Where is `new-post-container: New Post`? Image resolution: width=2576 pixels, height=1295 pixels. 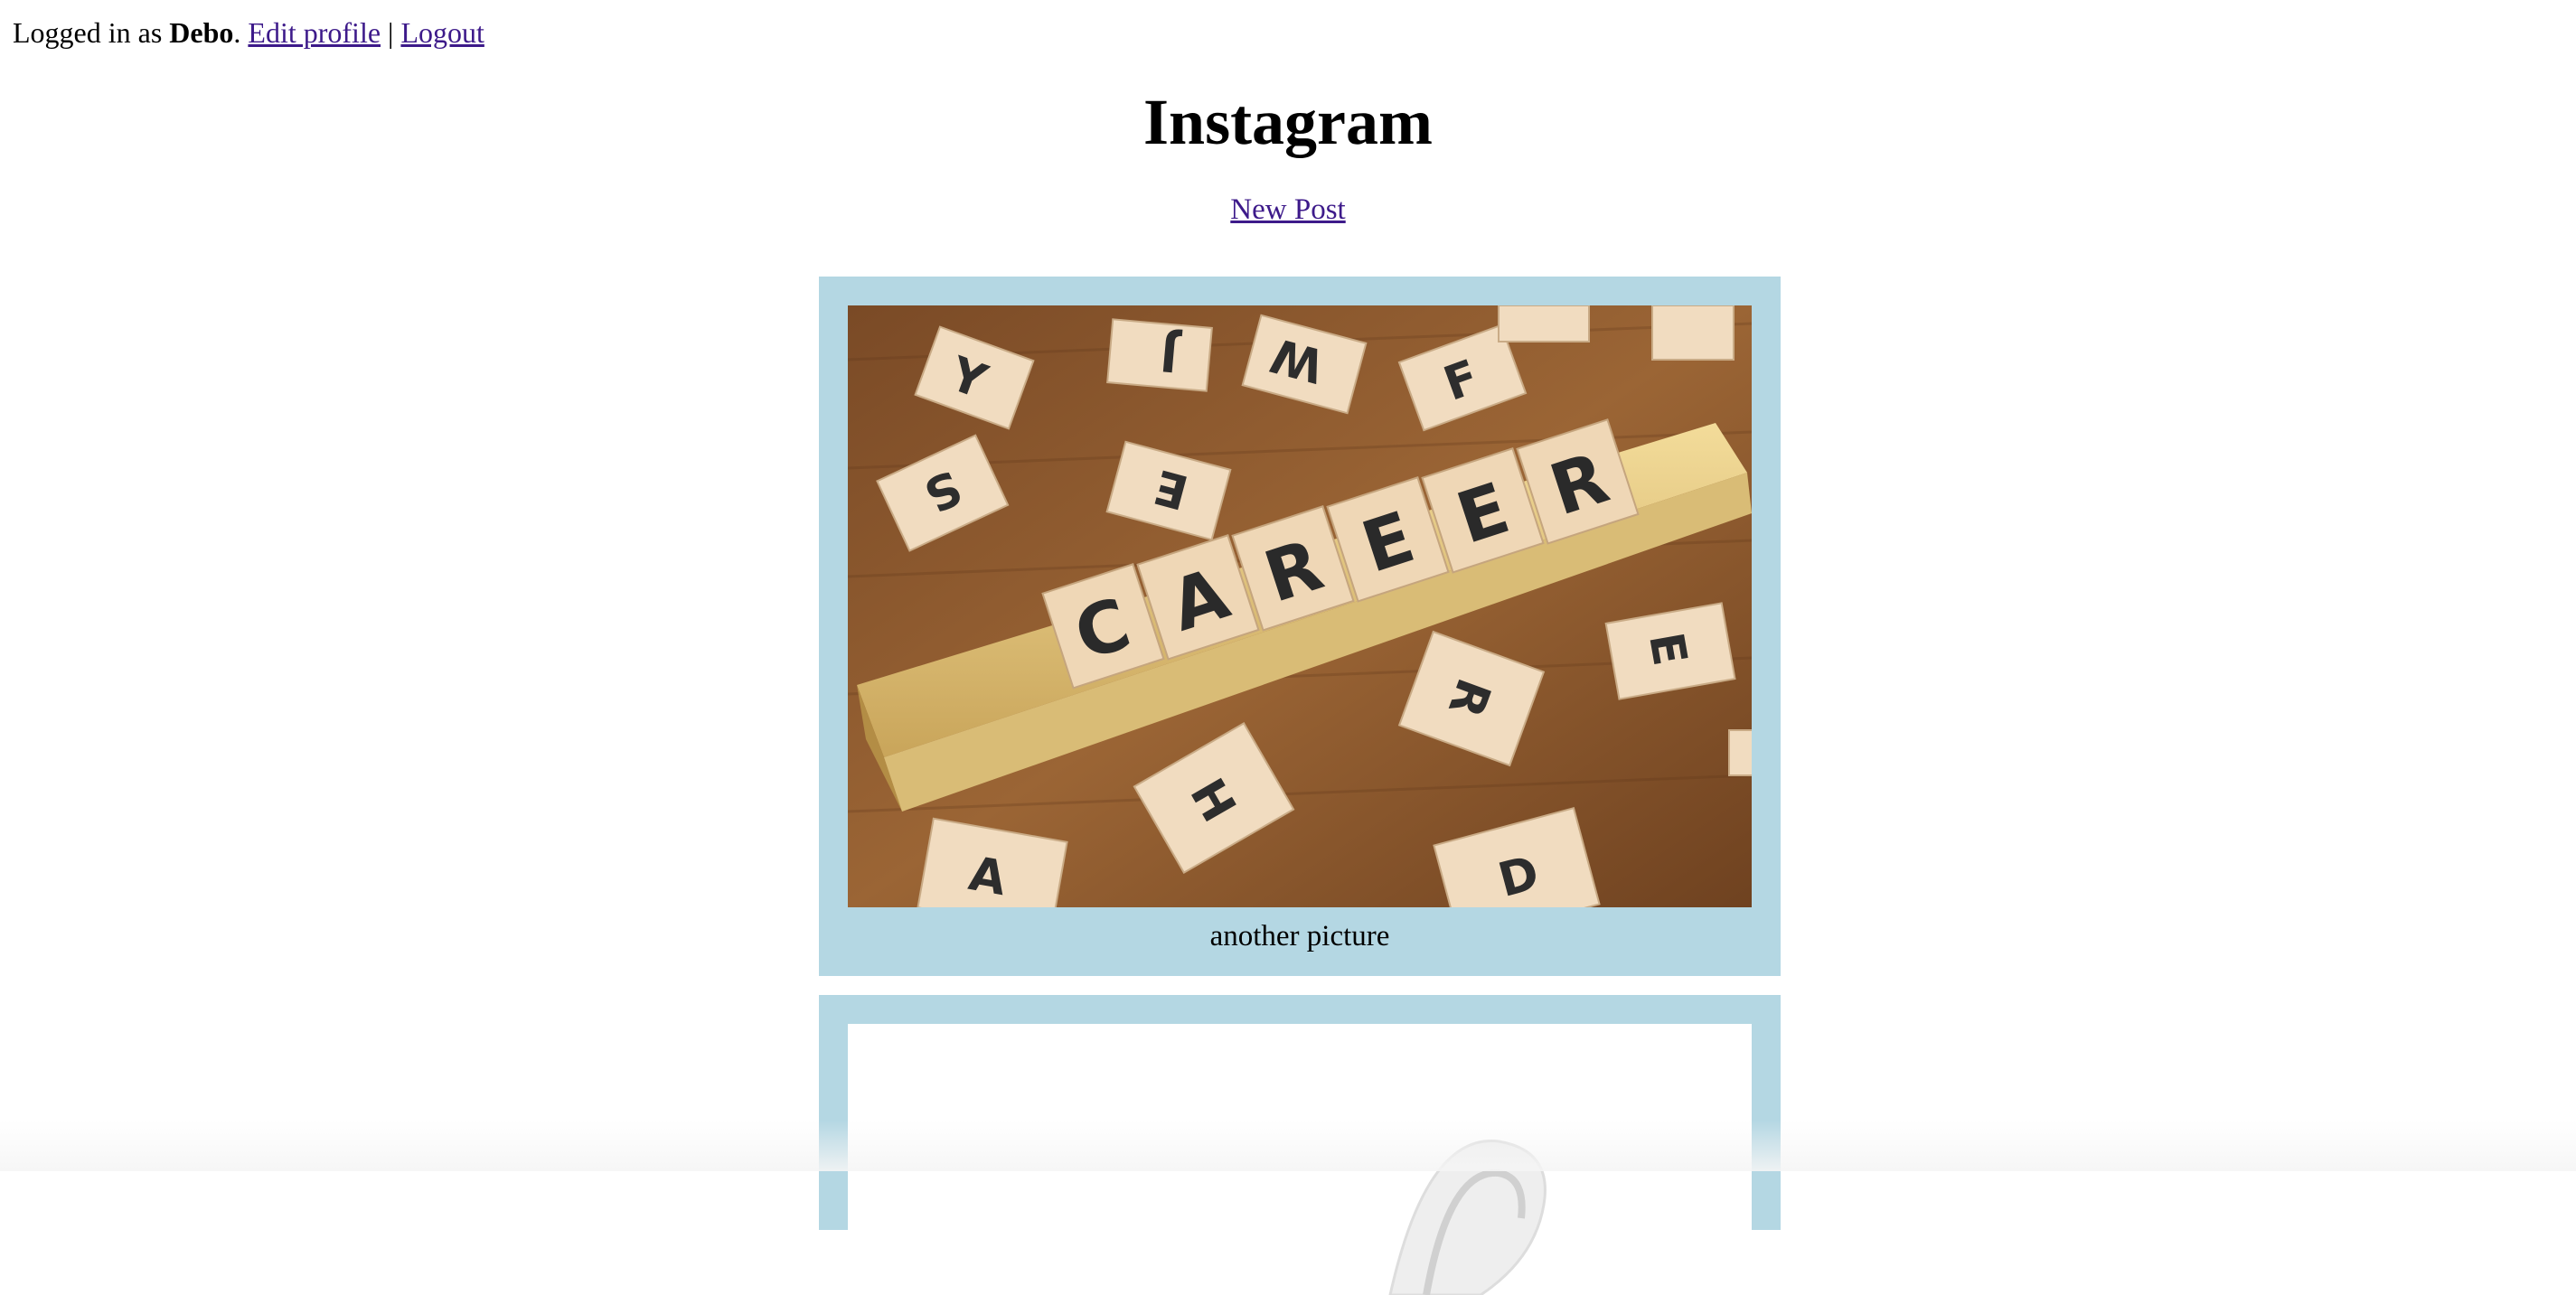 new-post-container: New Post is located at coordinates (1288, 209).